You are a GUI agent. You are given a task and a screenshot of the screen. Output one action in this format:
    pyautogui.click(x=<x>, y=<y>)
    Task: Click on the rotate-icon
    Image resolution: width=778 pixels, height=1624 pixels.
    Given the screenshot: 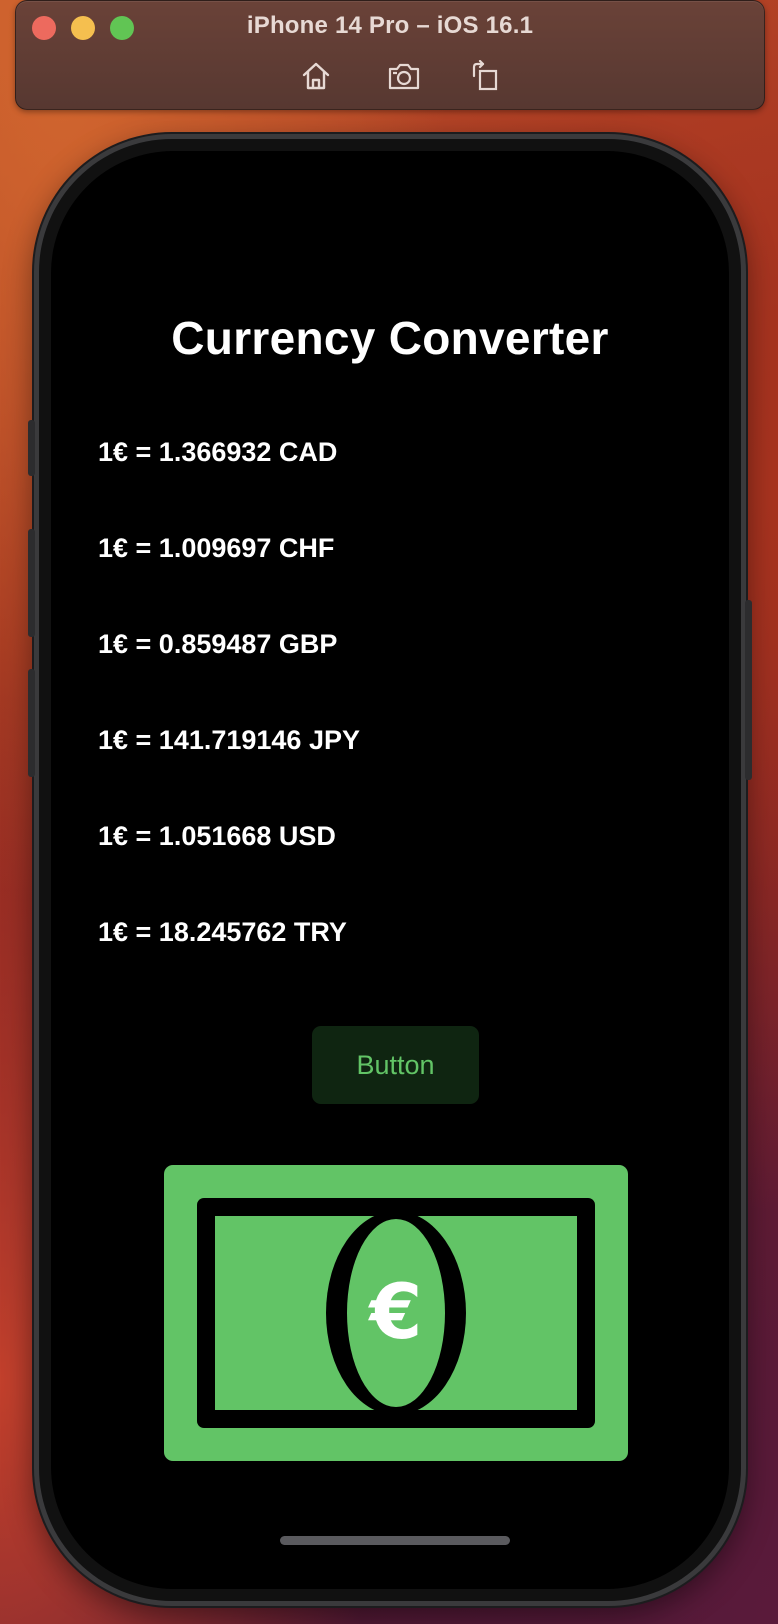 What is the action you would take?
    pyautogui.click(x=485, y=75)
    